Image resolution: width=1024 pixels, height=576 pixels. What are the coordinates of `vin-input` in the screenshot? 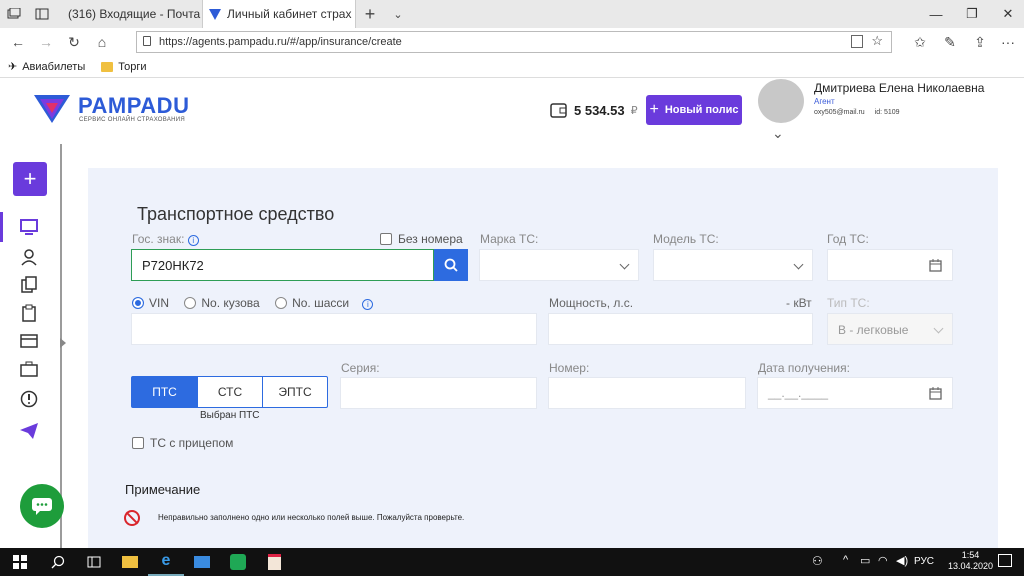 It's located at (334, 329).